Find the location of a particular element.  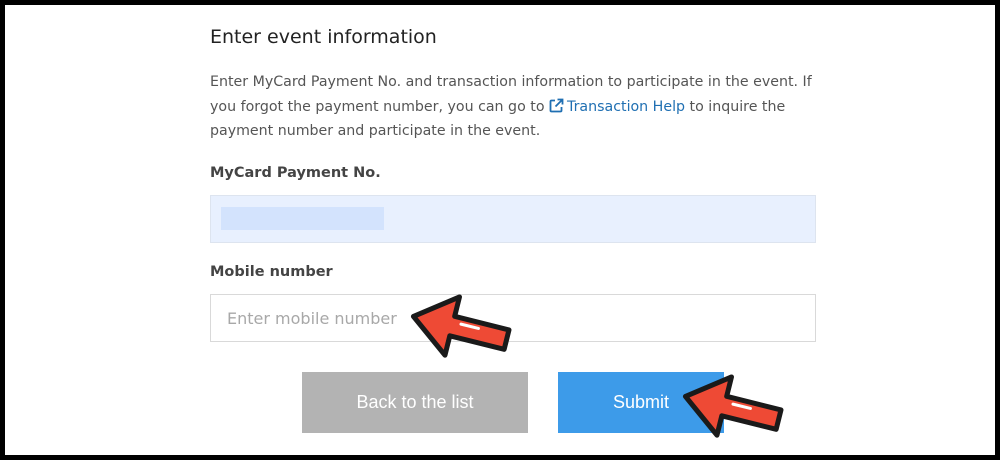

redacted-payment-number is located at coordinates (302, 218).